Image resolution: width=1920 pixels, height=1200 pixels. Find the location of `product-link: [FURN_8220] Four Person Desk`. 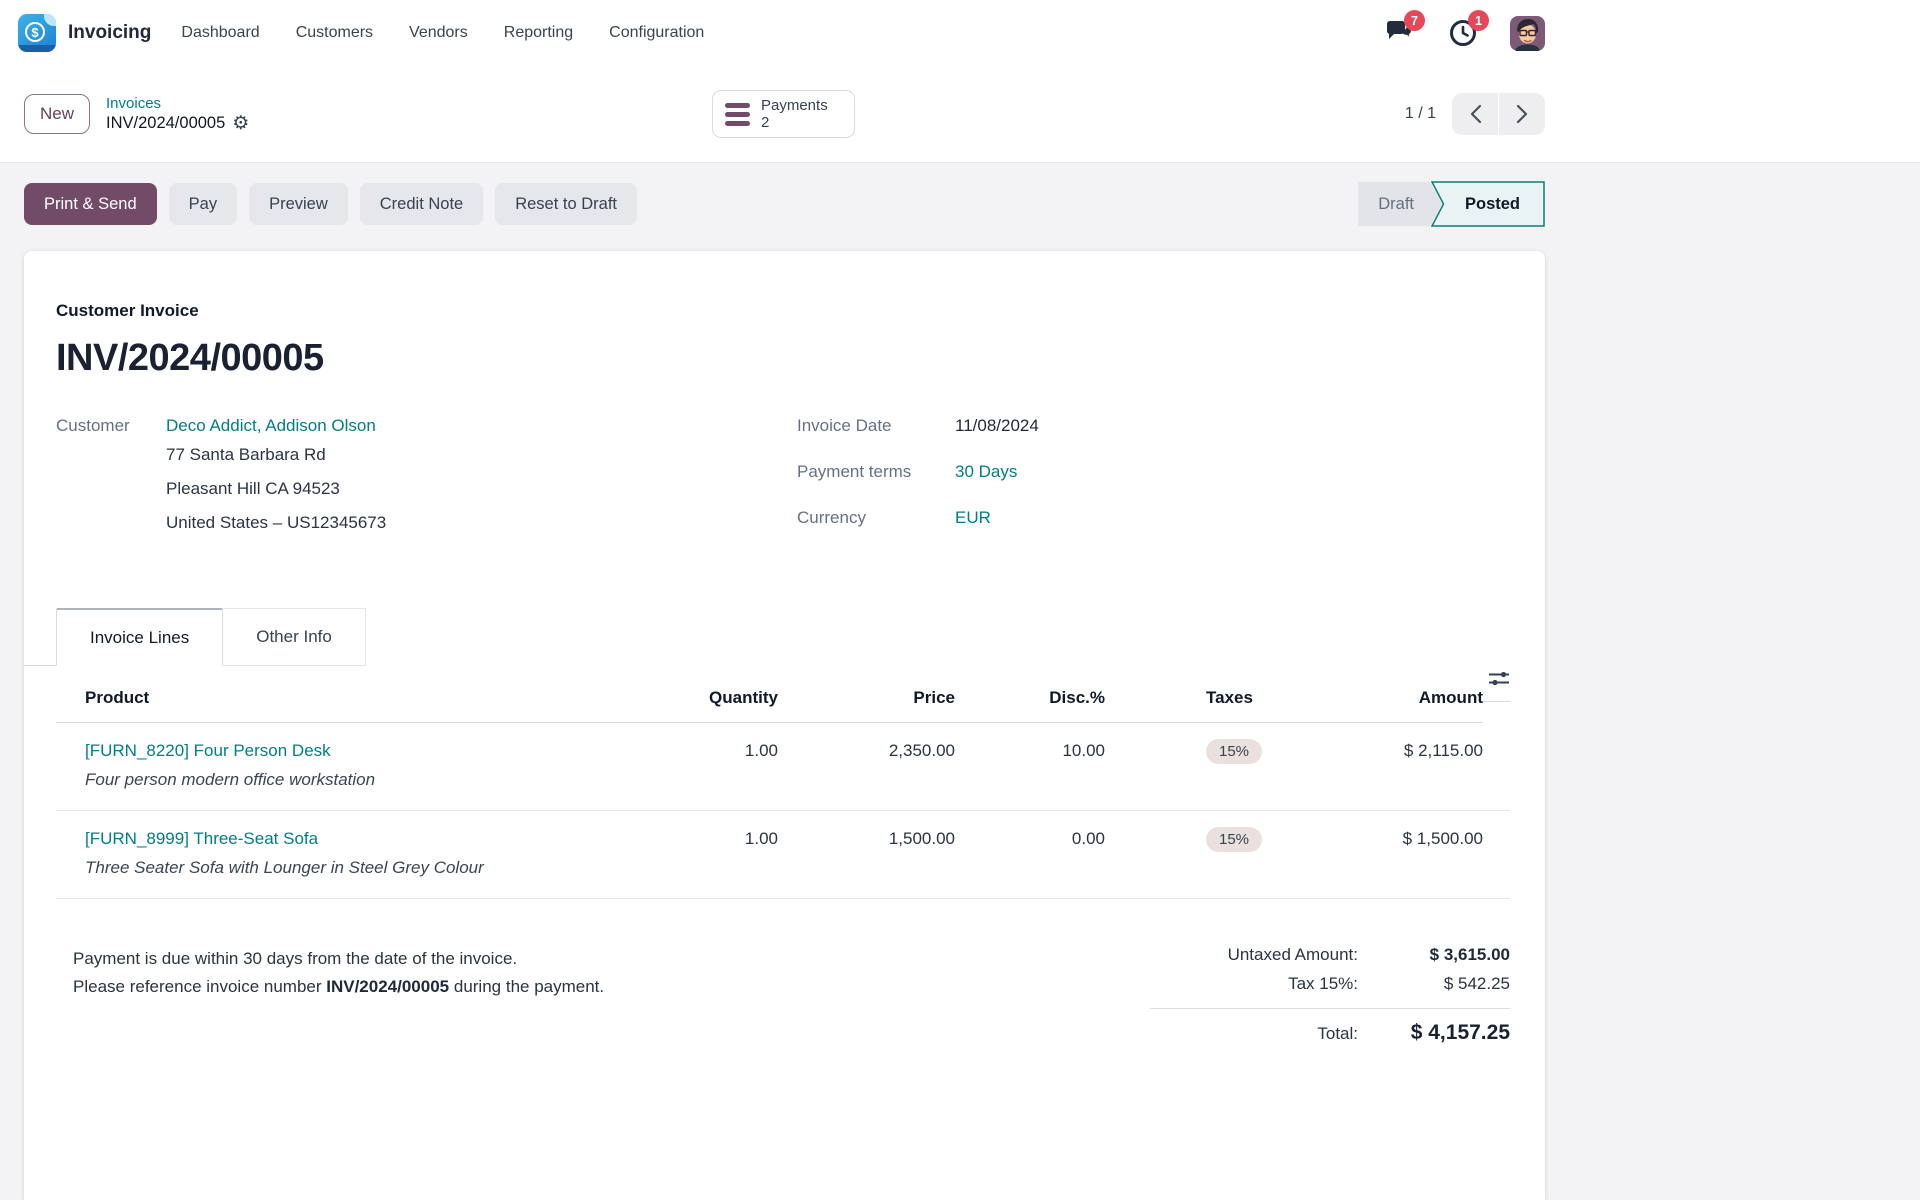

product-link: [FURN_8220] Four Person Desk is located at coordinates (208, 750).